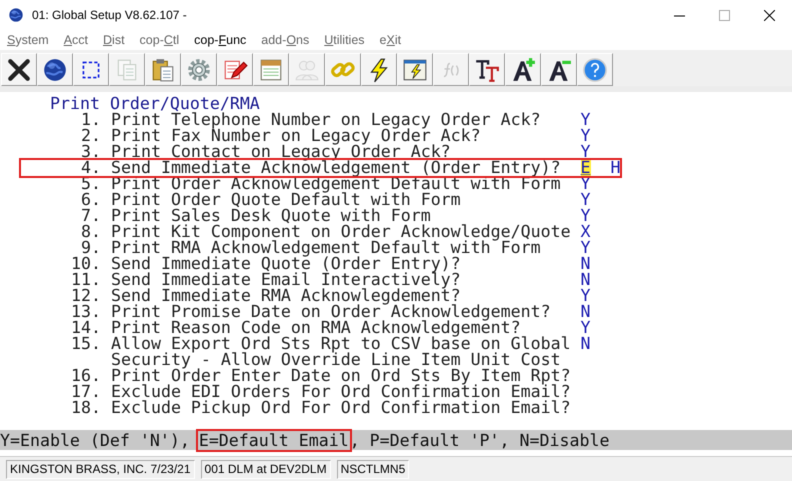  I want to click on hint-text: Y=Enable (Def 'N'),, so click(95, 440).